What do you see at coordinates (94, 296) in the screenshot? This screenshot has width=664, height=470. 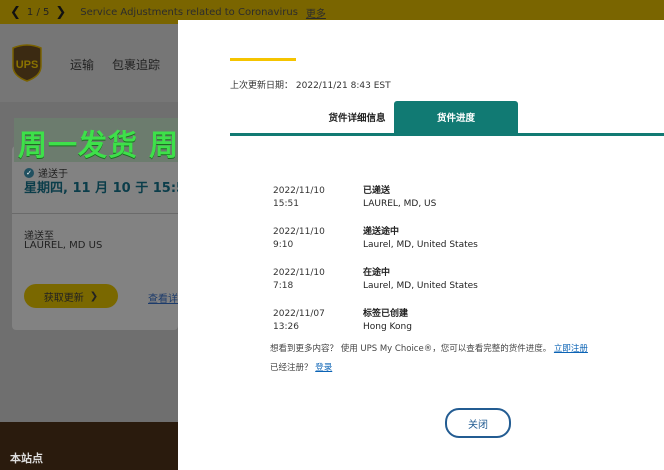 I see `chevron-right-icon: ❯` at bounding box center [94, 296].